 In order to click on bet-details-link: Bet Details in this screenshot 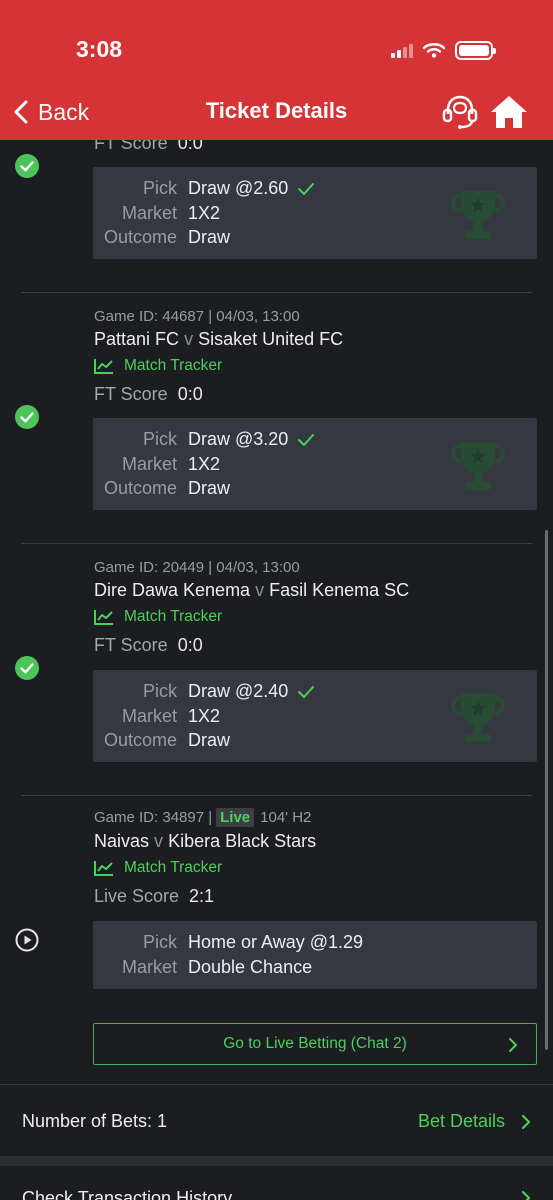, I will do `click(474, 1121)`.